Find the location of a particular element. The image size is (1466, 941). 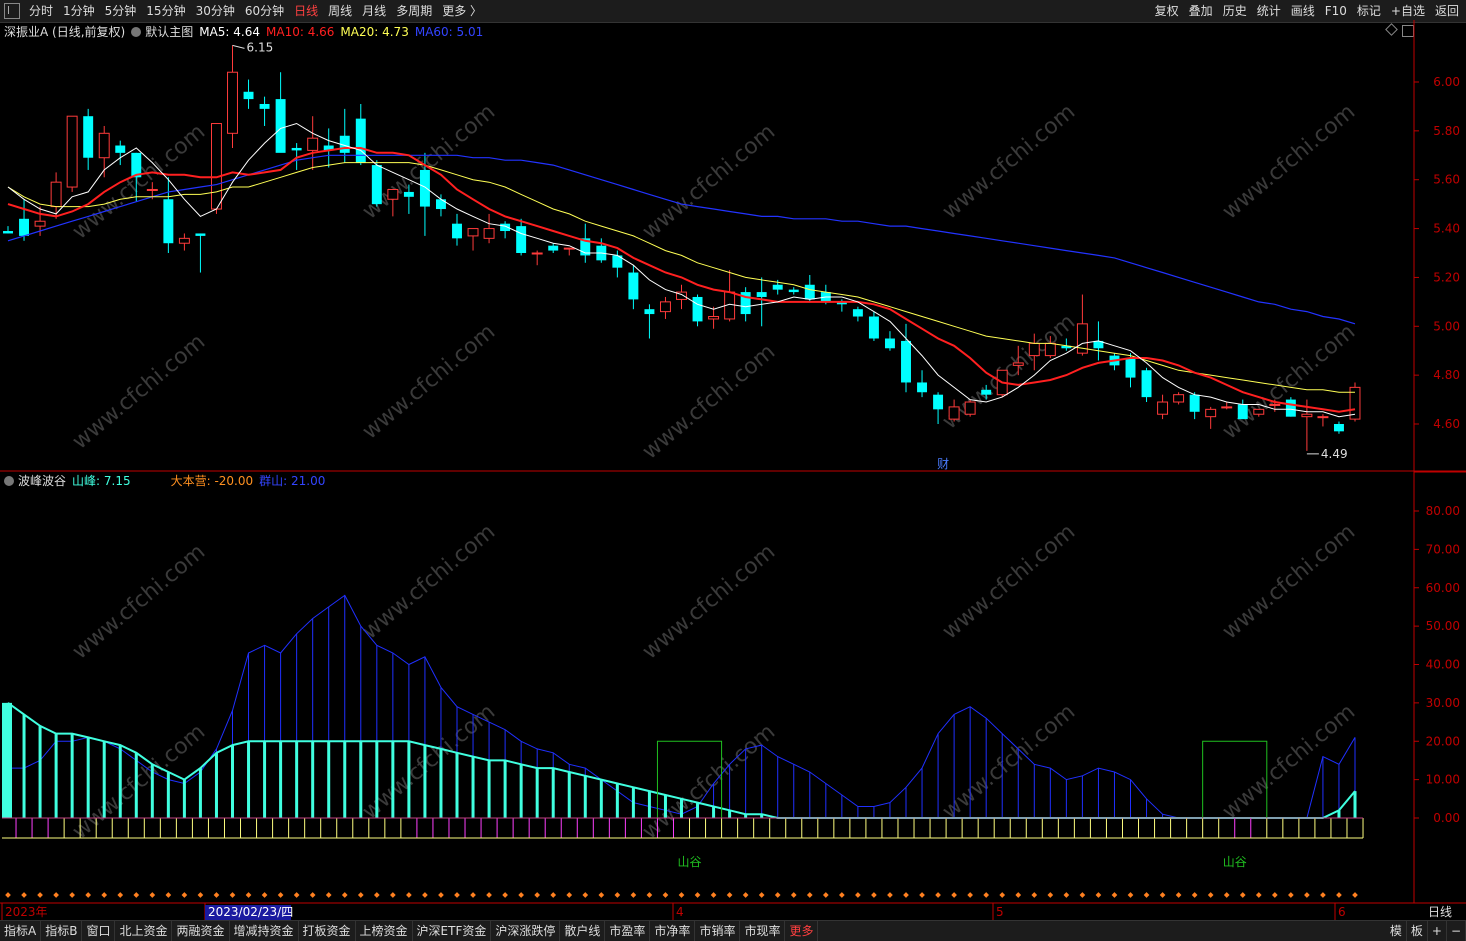

period-tab-more: 更多 〉 is located at coordinates (462, 11).